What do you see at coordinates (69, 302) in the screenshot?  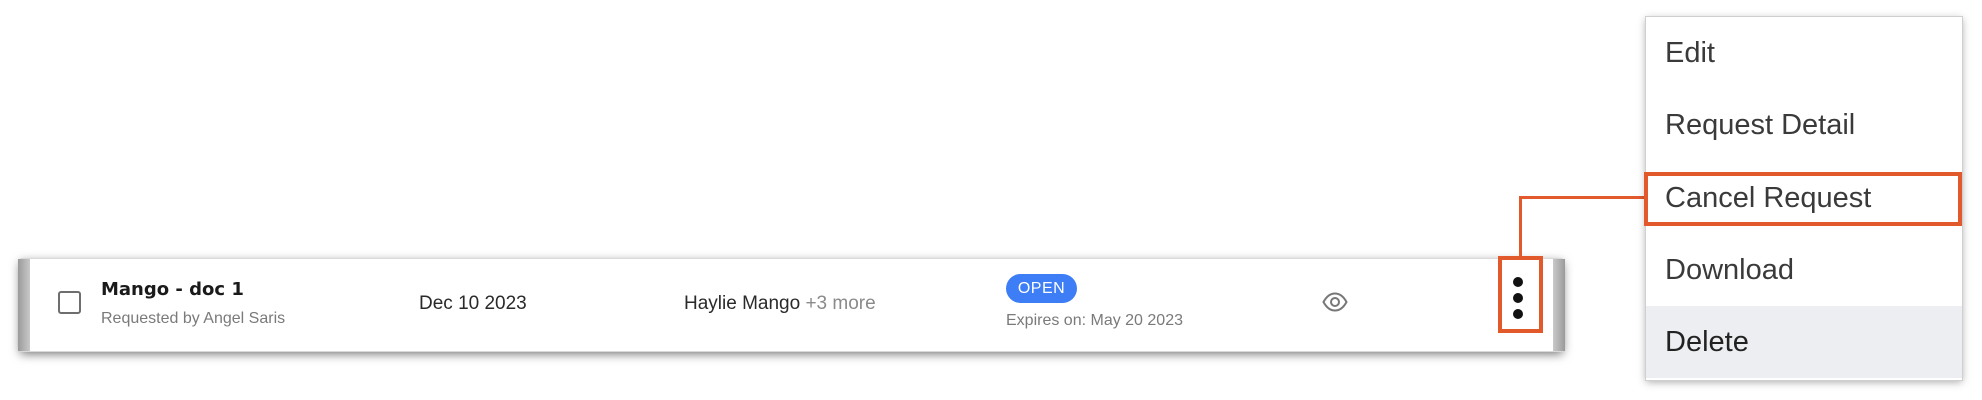 I see `row-select-checkbox` at bounding box center [69, 302].